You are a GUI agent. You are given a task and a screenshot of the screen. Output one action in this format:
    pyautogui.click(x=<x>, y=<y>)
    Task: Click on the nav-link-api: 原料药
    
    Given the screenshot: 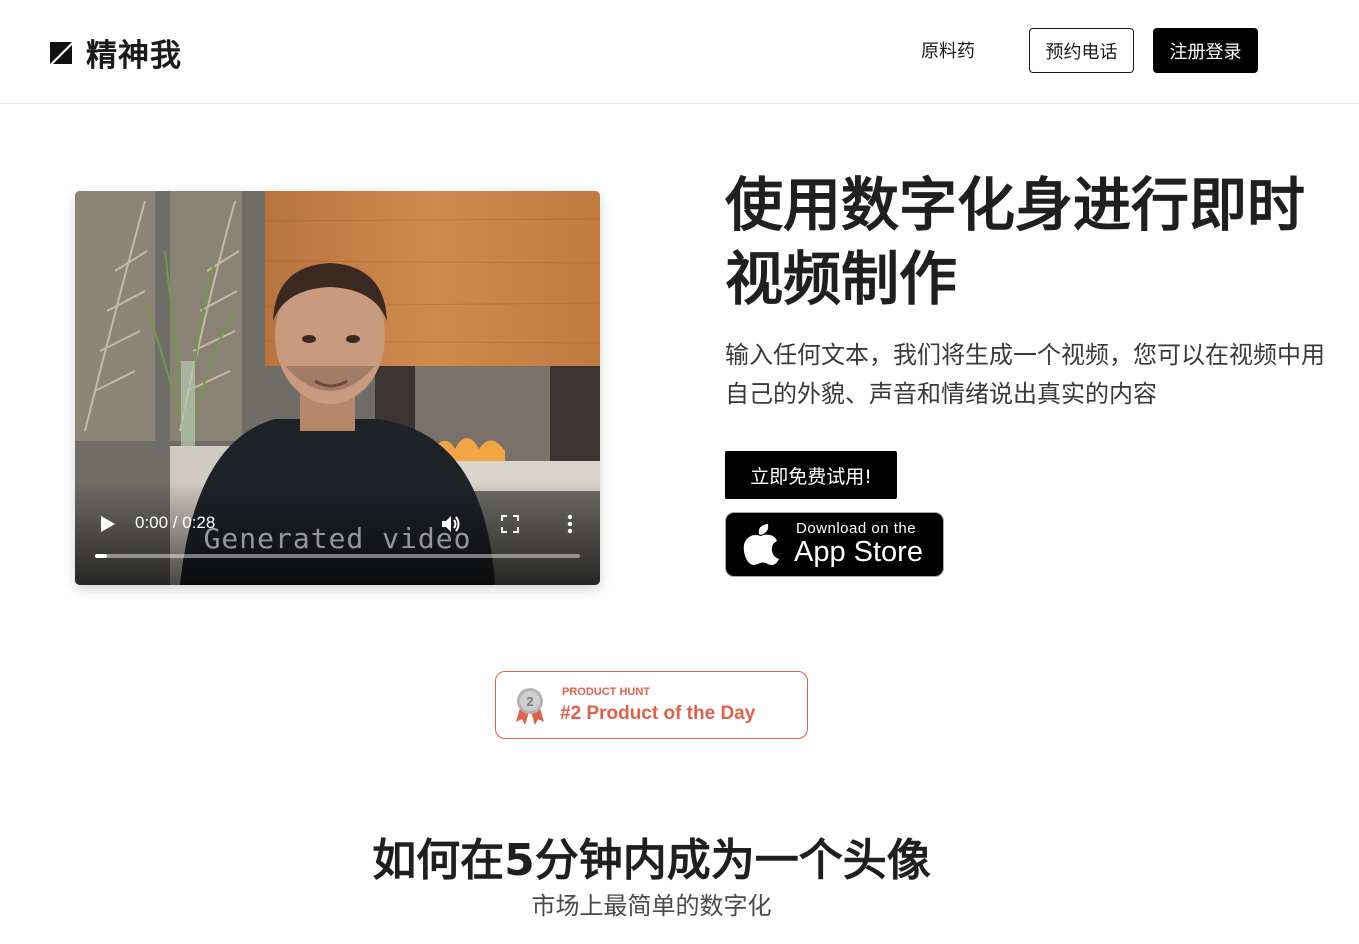 What is the action you would take?
    pyautogui.click(x=948, y=50)
    